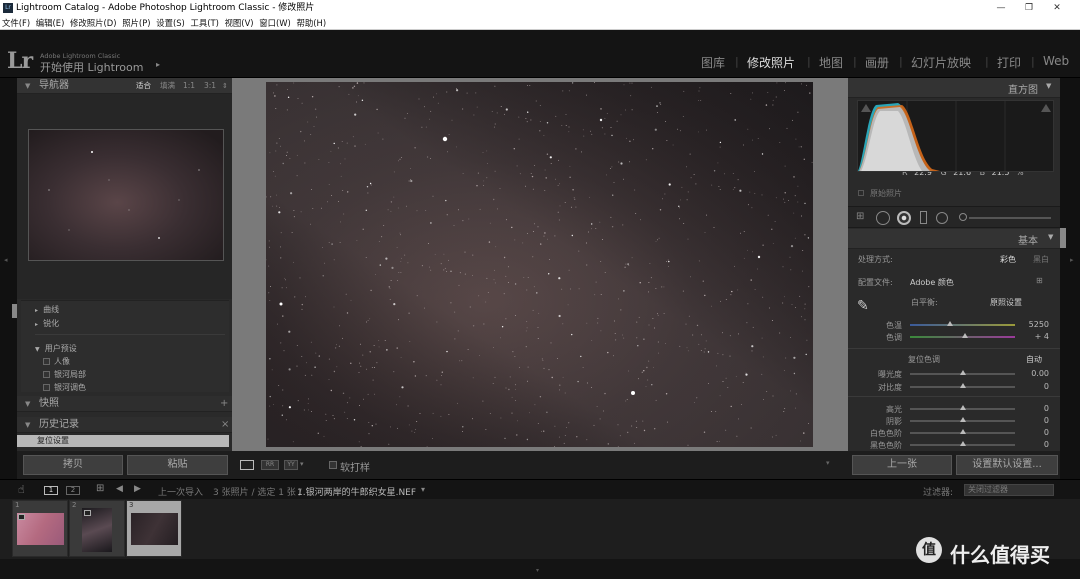  I want to click on zoom-3-1: 3:1, so click(210, 86).